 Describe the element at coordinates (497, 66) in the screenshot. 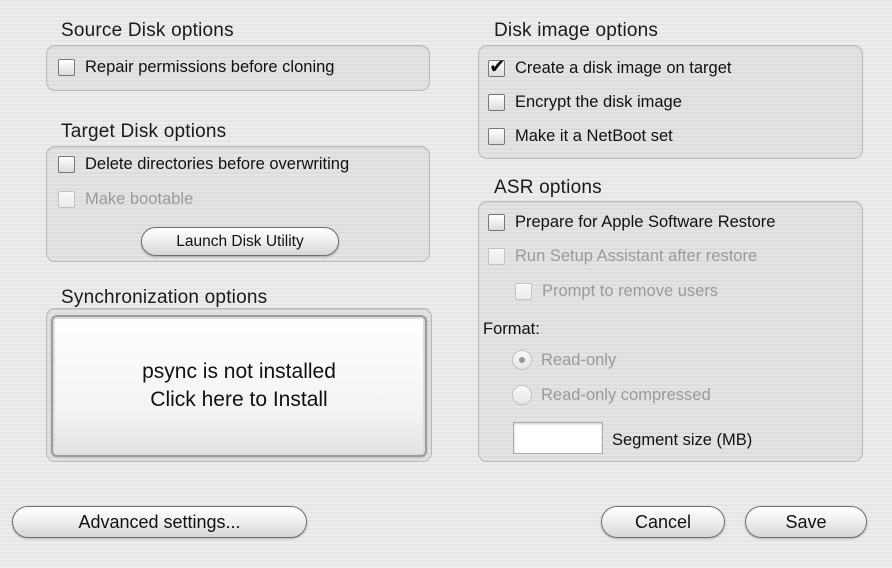

I see `checkbox-checked-icon` at that location.